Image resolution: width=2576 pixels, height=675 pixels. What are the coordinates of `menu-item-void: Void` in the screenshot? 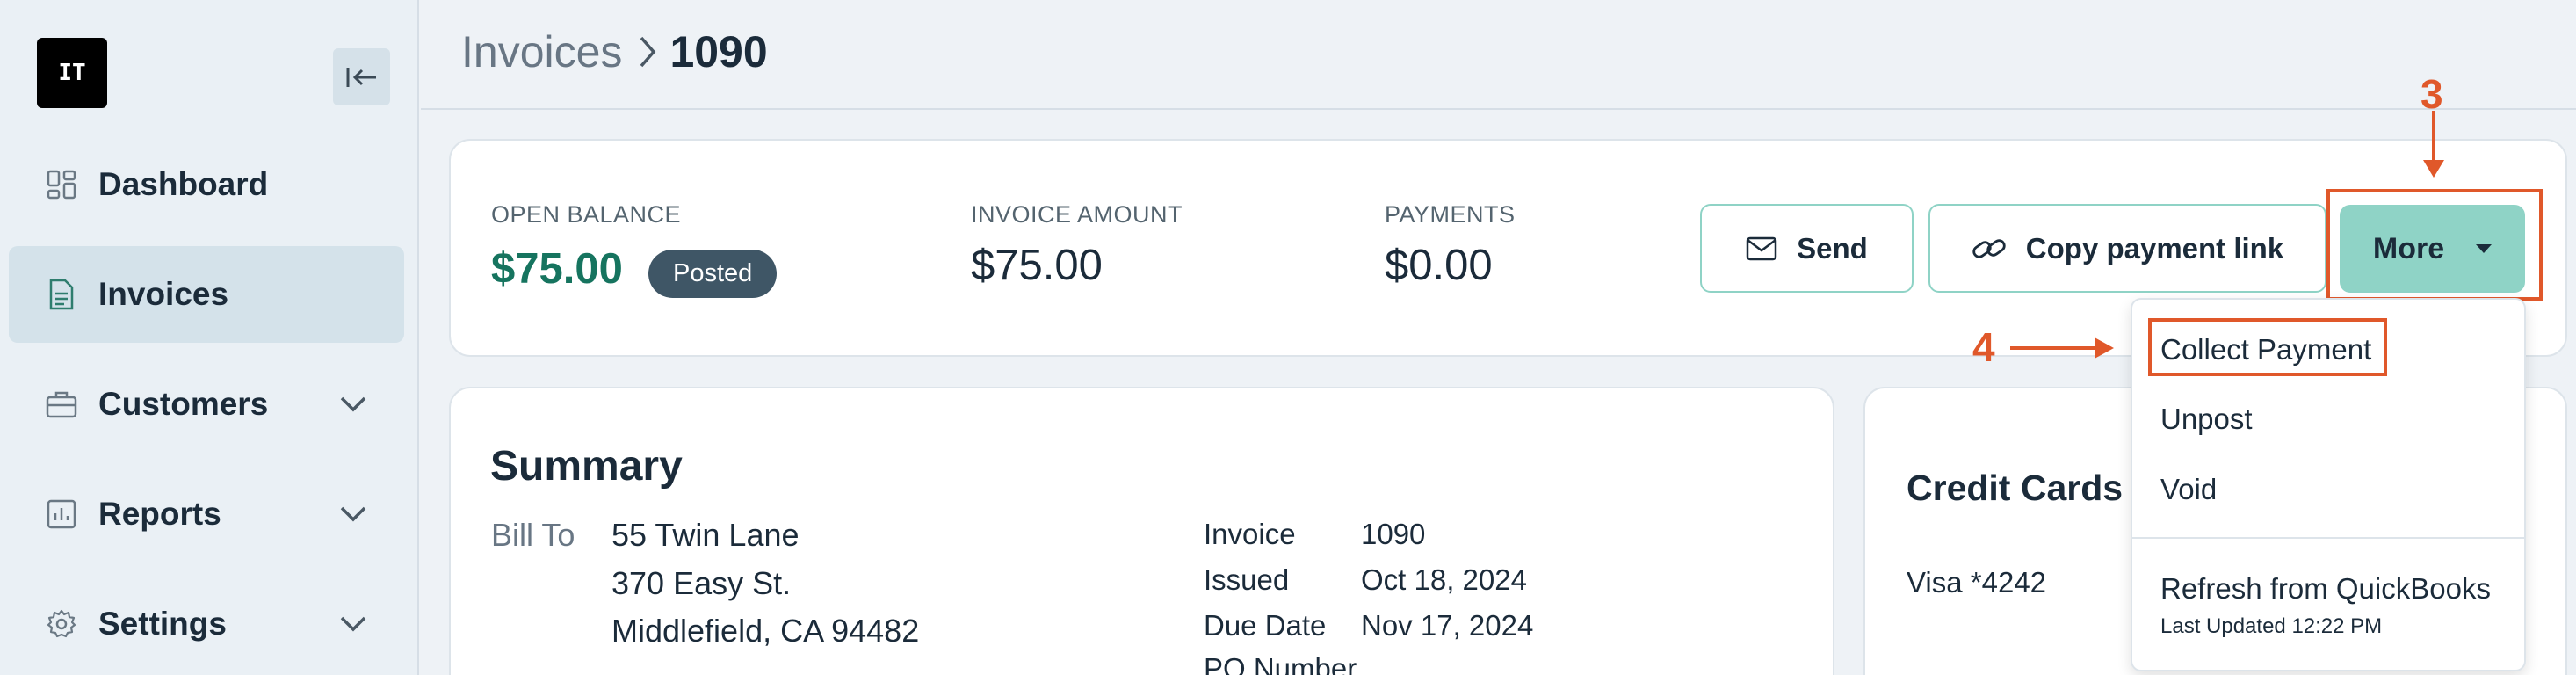 It's located at (2188, 489).